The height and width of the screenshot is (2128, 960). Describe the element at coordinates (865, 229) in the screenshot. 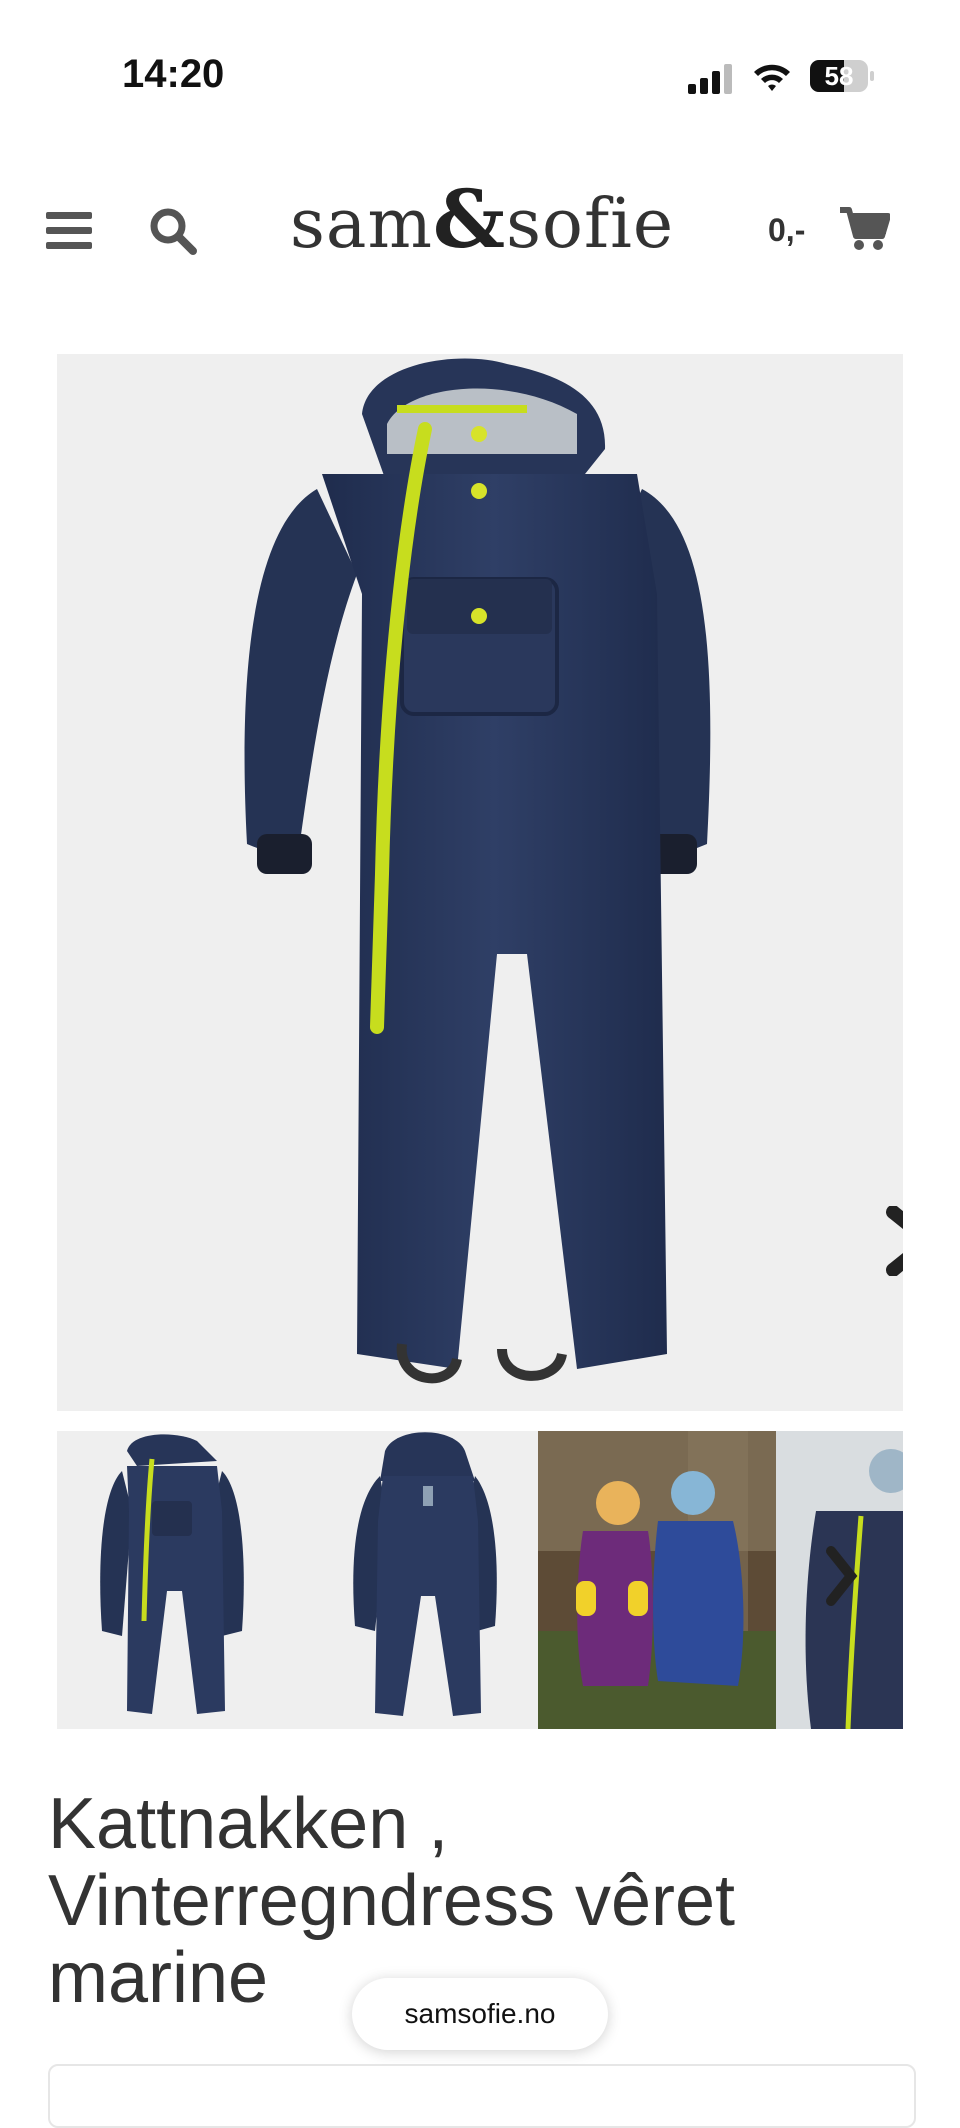

I see `cart-icon` at that location.